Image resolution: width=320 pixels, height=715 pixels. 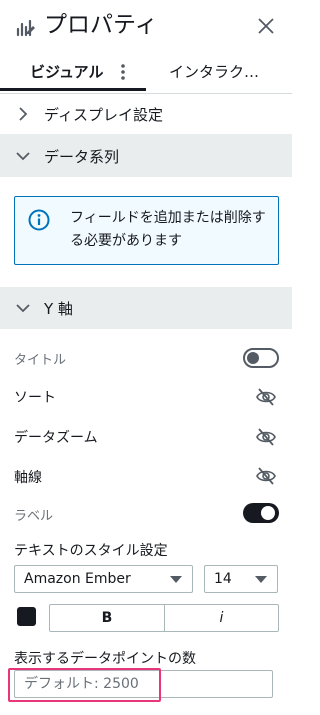 I want to click on section-label: Y 軸, so click(x=58, y=309).